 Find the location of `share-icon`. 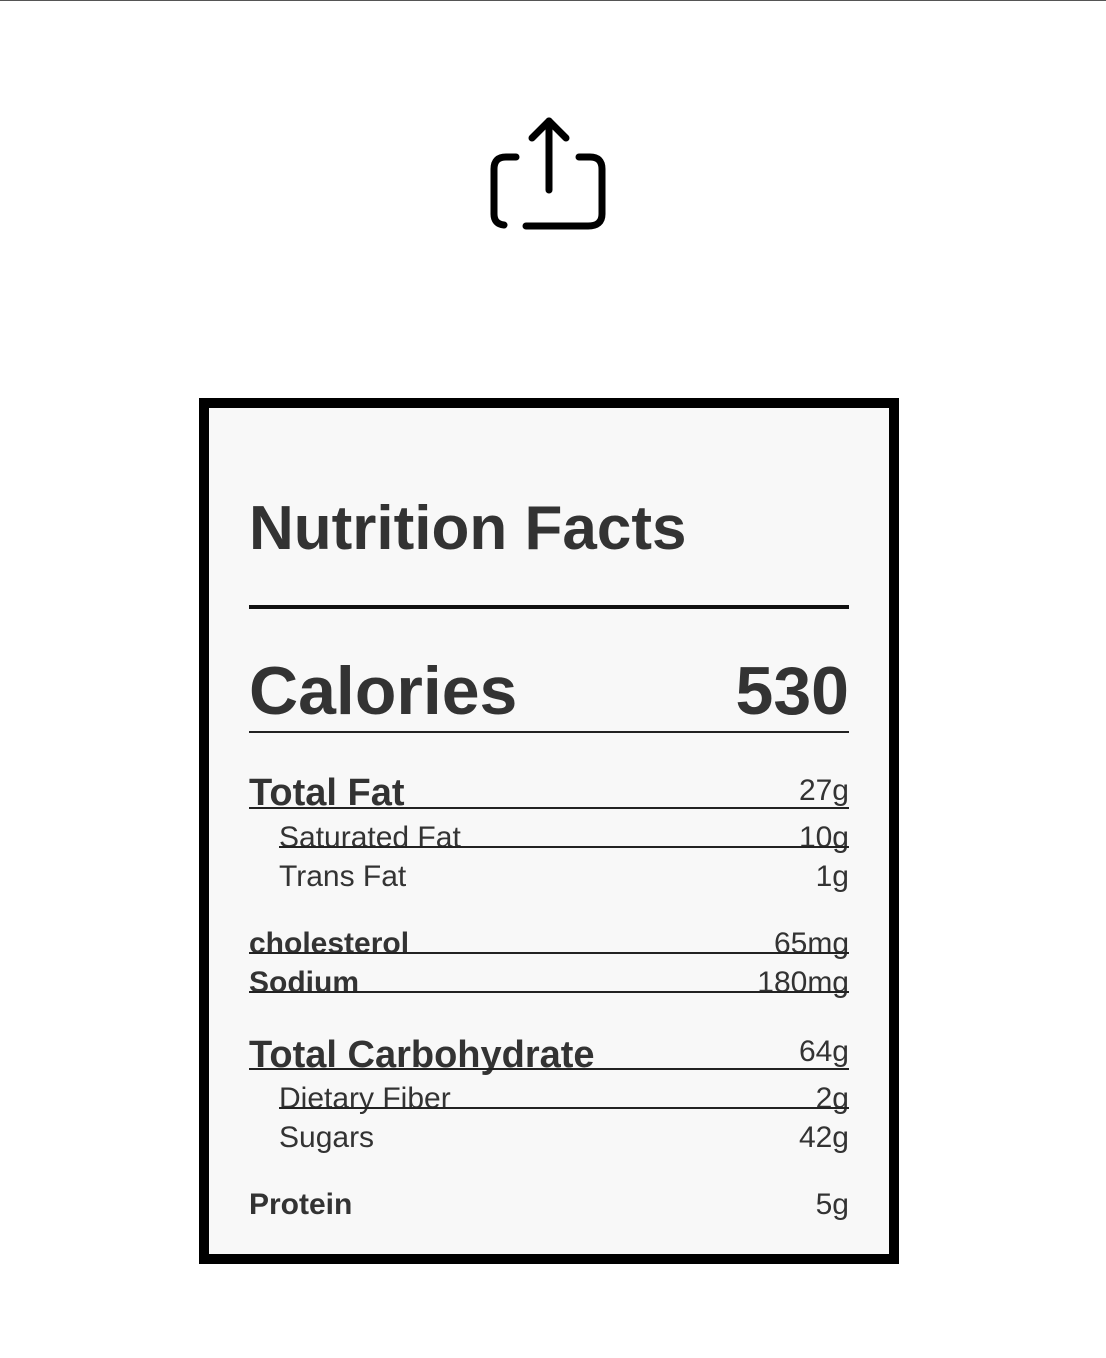

share-icon is located at coordinates (549, 174).